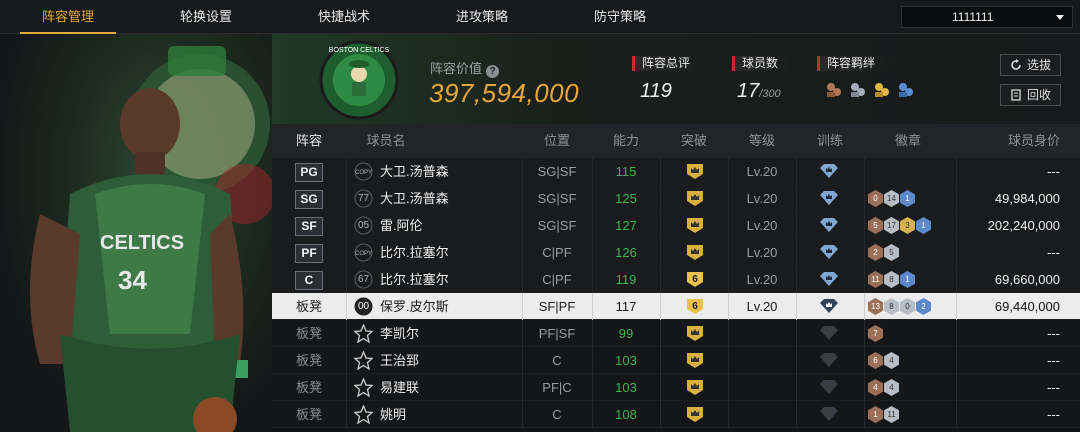  Describe the element at coordinates (1027, 198) in the screenshot. I see `player-price: 49,984,000` at that location.